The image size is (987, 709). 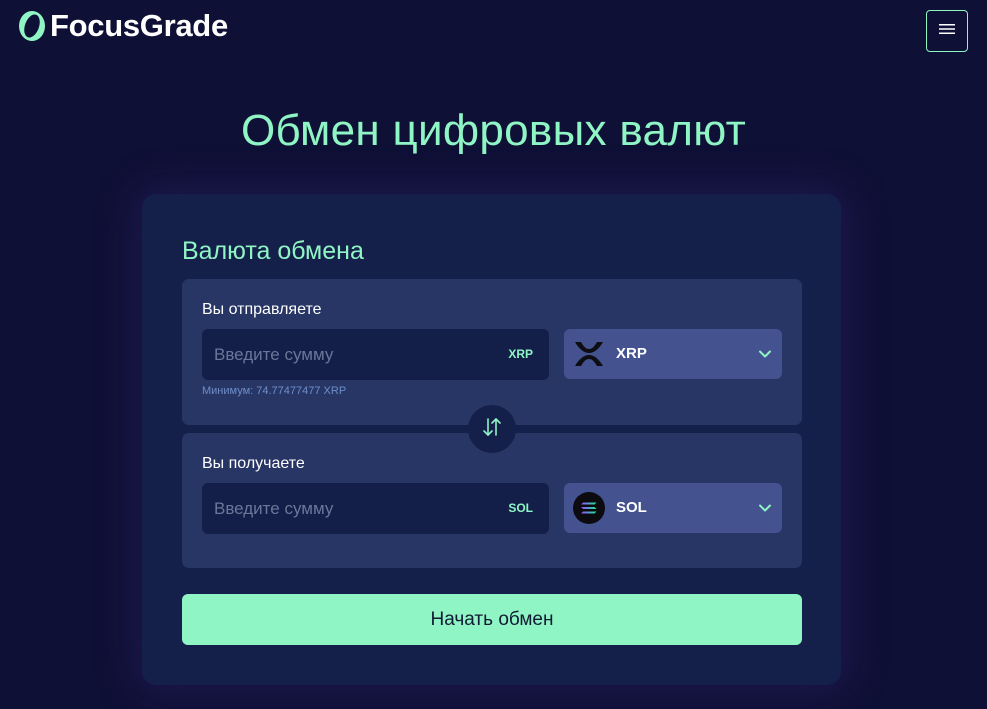 I want to click on hamburger-icon, so click(x=947, y=31).